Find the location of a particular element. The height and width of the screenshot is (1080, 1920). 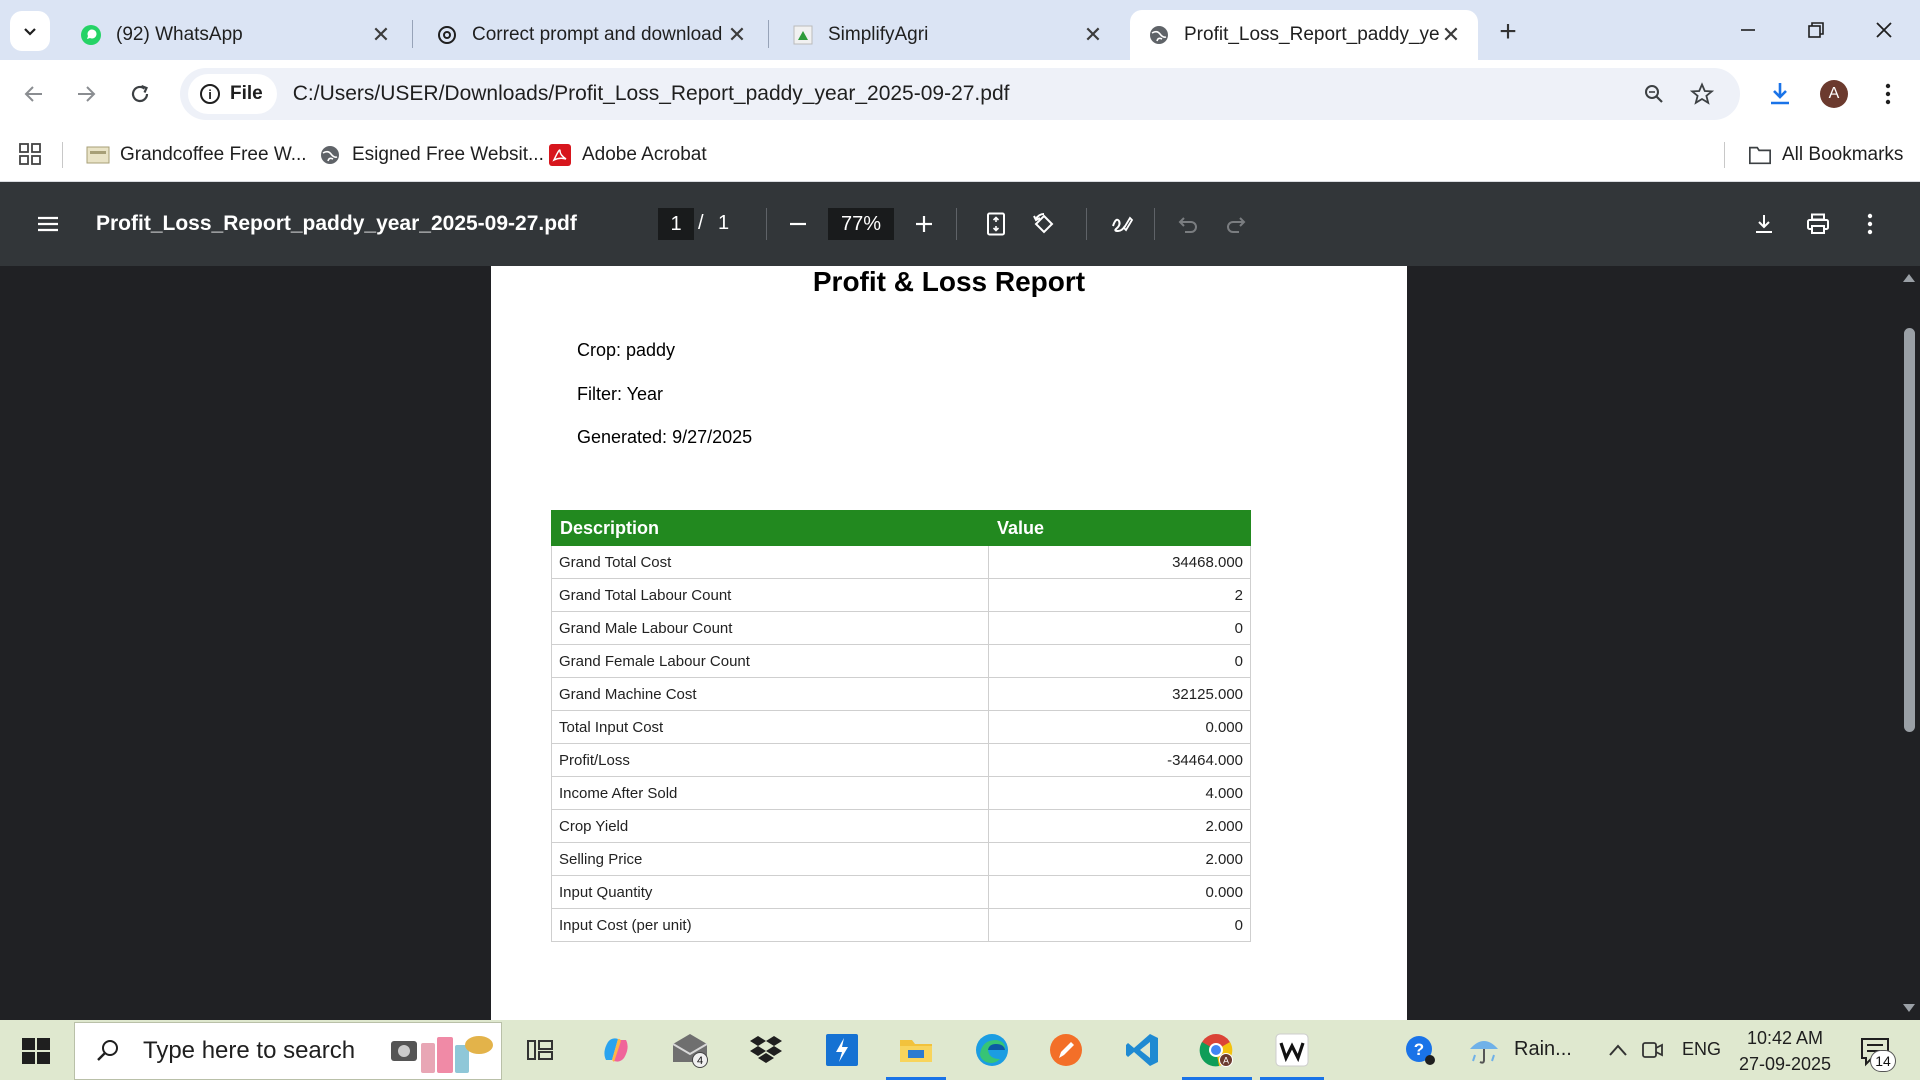

taskbar-app-blue is located at coordinates (842, 1050).